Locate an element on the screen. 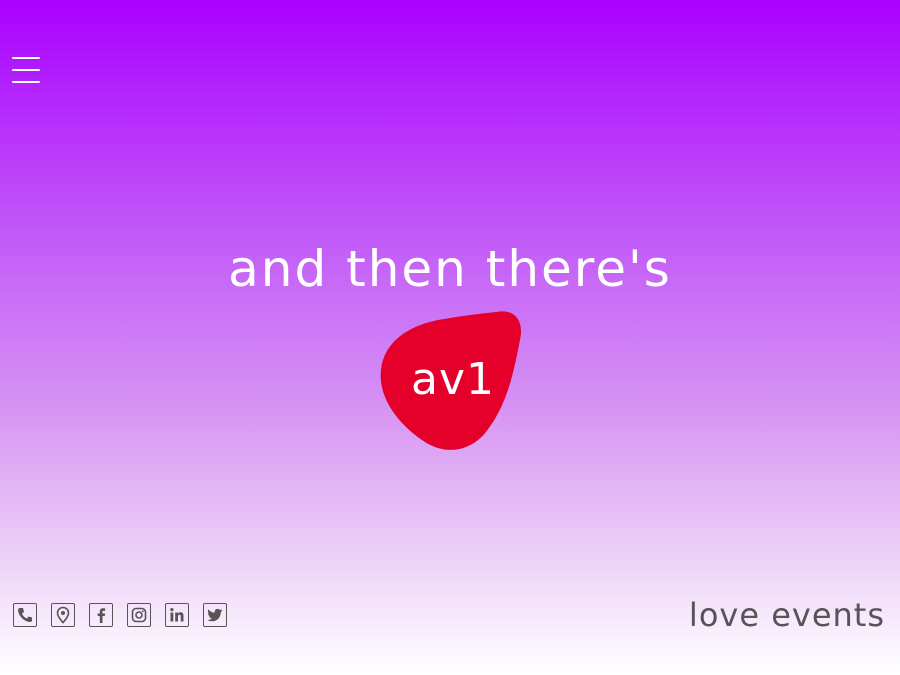  instagram-icon is located at coordinates (139, 615).